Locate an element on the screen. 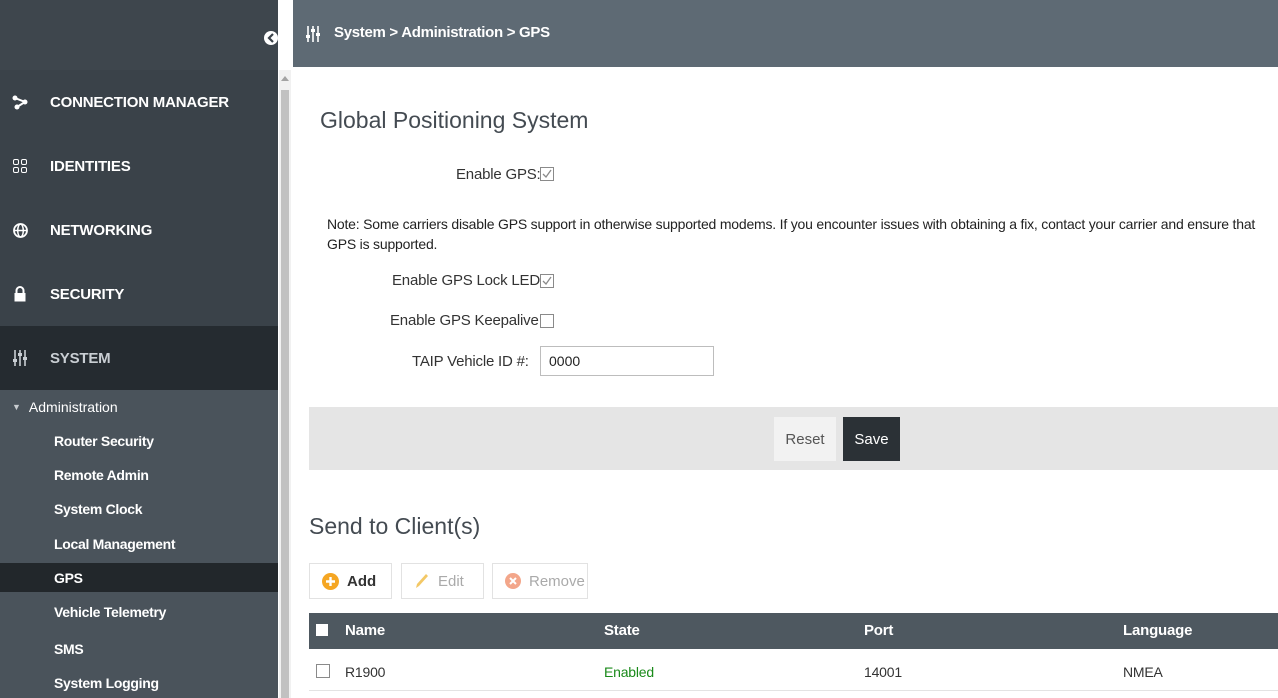  subnav-system-logging: System Logging is located at coordinates (139, 682).